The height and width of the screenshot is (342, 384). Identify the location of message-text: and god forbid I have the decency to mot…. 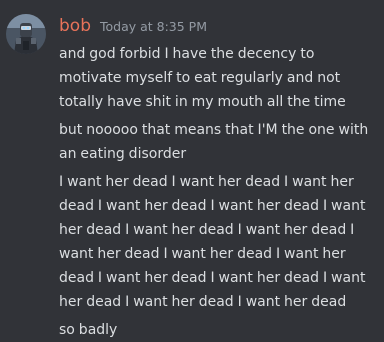
(202, 78).